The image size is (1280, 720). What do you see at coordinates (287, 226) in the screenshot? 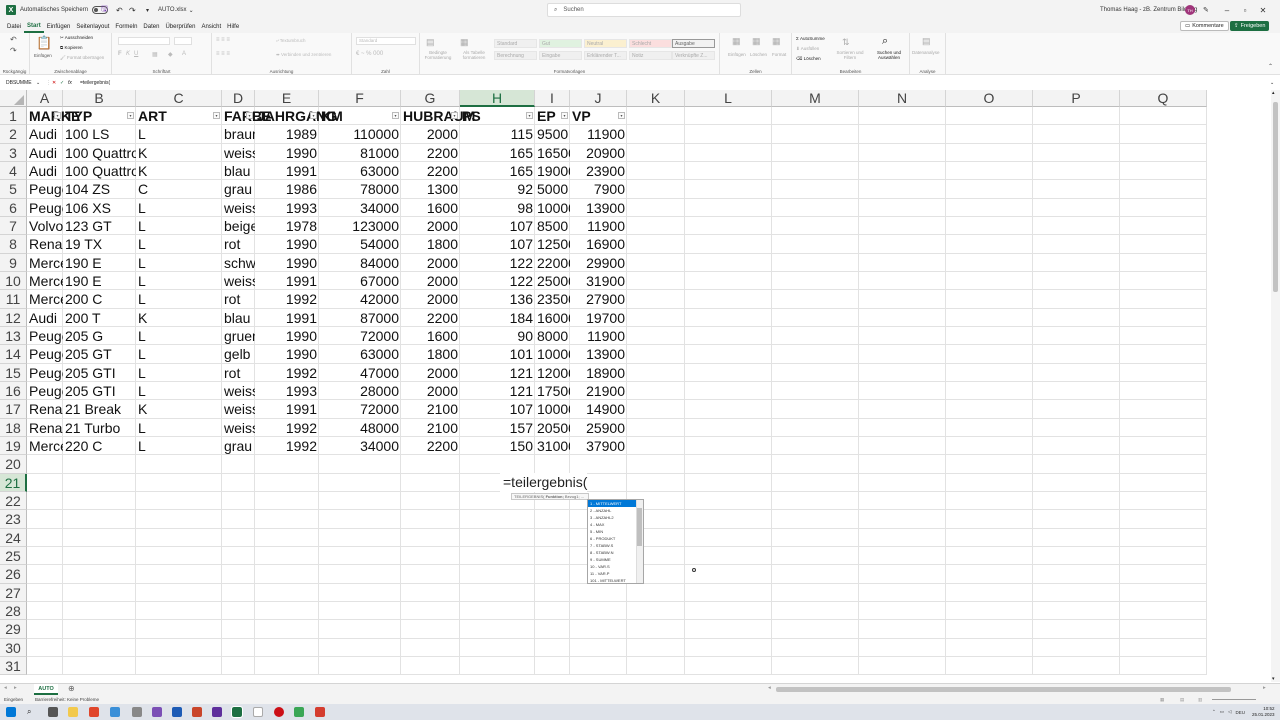
I see `table-cell: 1978` at bounding box center [287, 226].